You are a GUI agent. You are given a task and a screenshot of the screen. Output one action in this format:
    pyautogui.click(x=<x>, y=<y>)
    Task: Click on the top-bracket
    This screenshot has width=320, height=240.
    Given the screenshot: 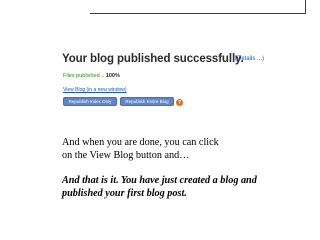 What is the action you would take?
    pyautogui.click(x=305, y=7)
    